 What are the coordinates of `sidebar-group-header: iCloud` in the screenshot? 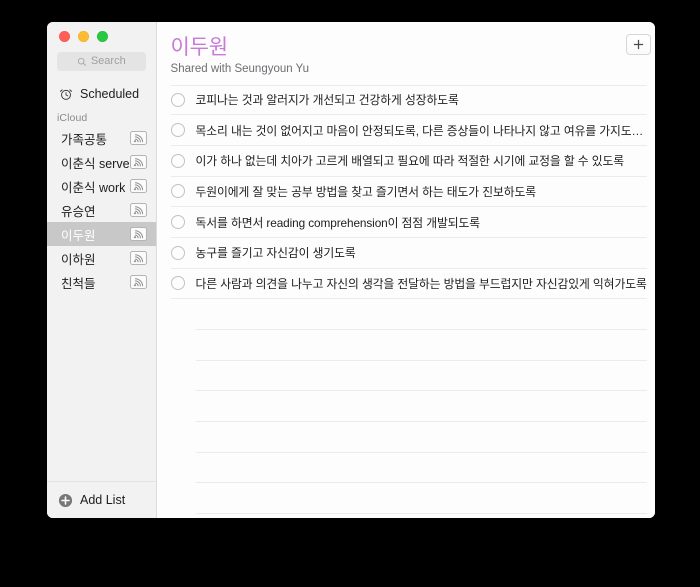 It's located at (72, 118).